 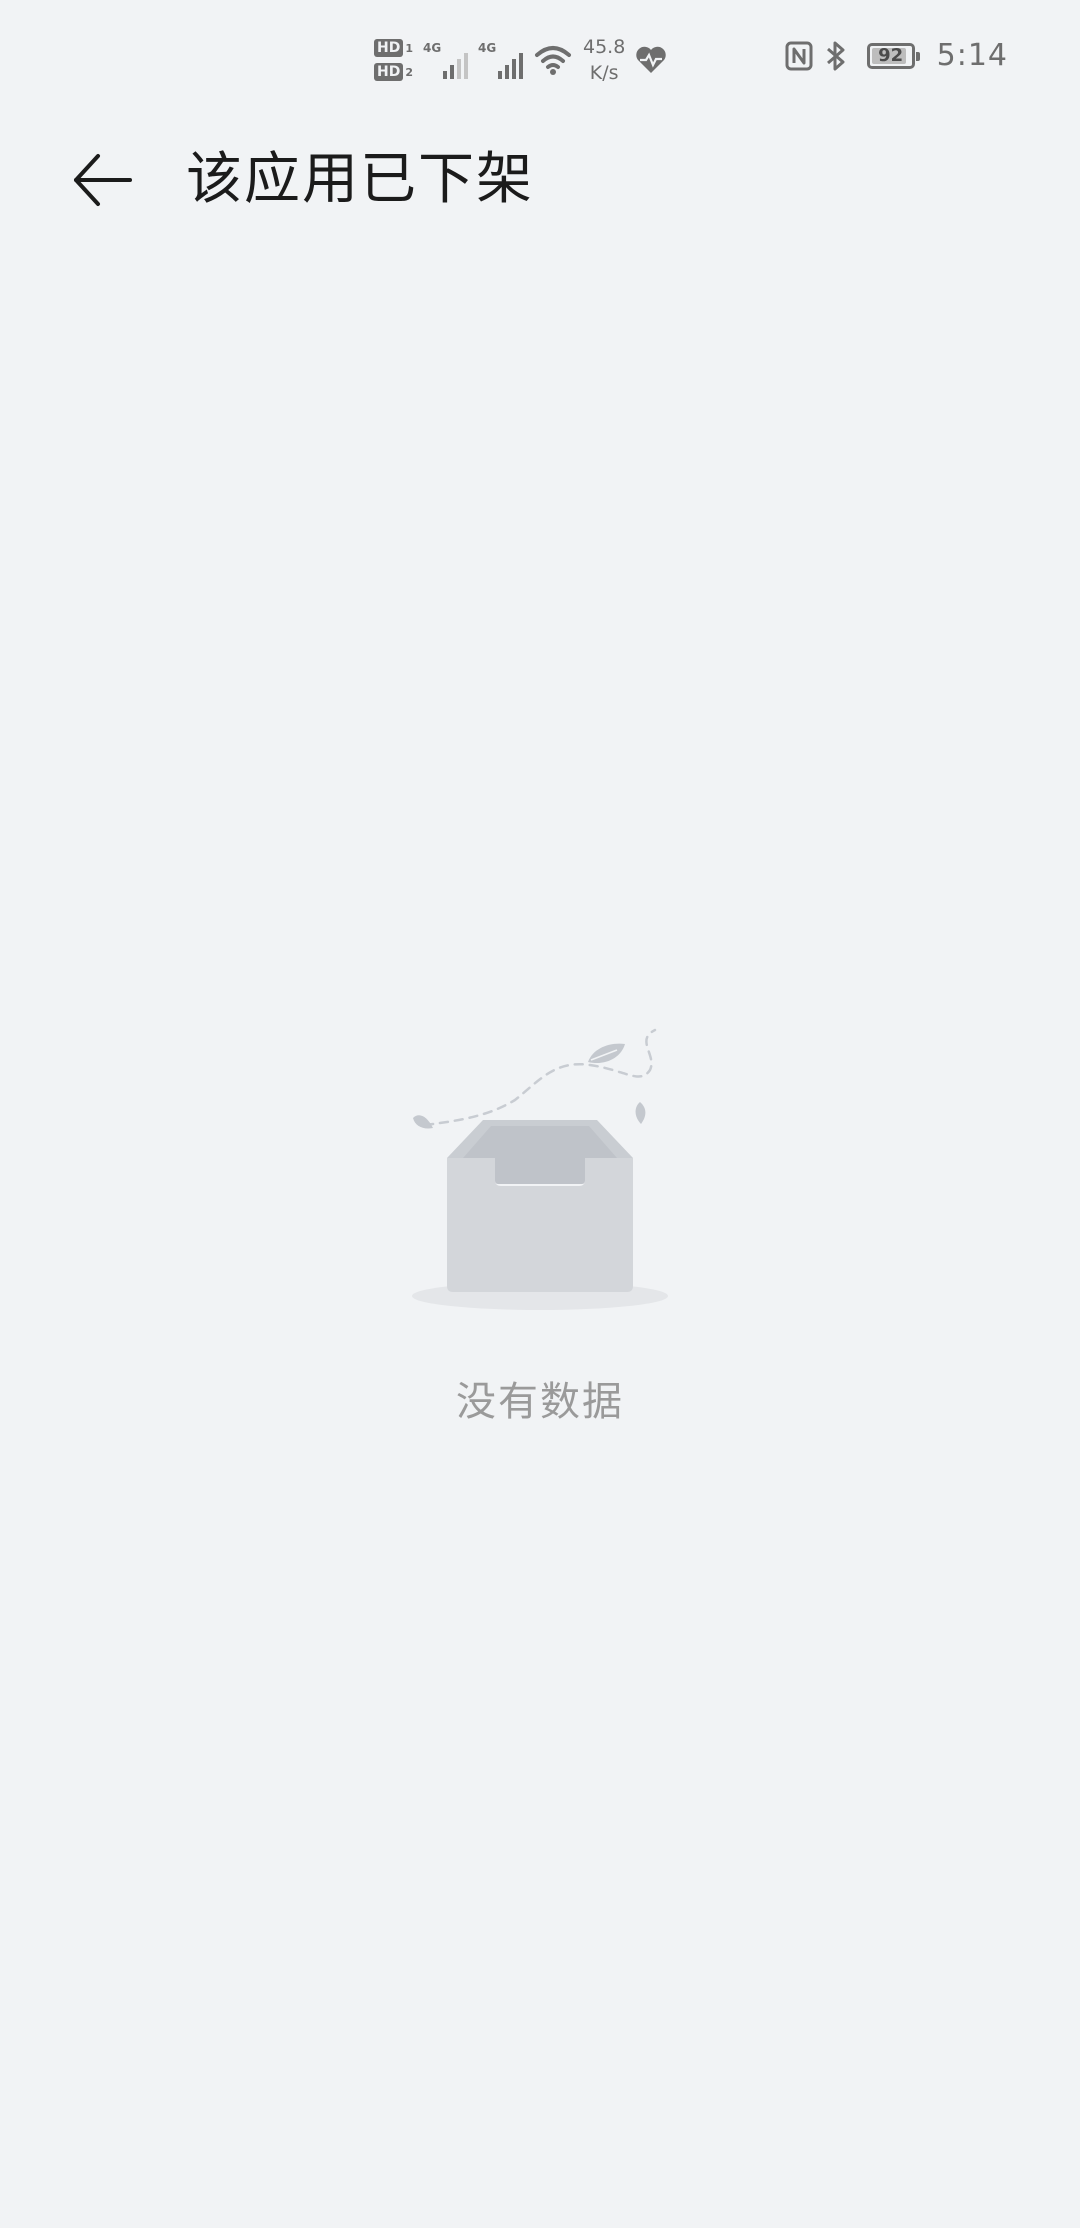 What do you see at coordinates (604, 60) in the screenshot?
I see `network-speed: 45.8 K/s` at bounding box center [604, 60].